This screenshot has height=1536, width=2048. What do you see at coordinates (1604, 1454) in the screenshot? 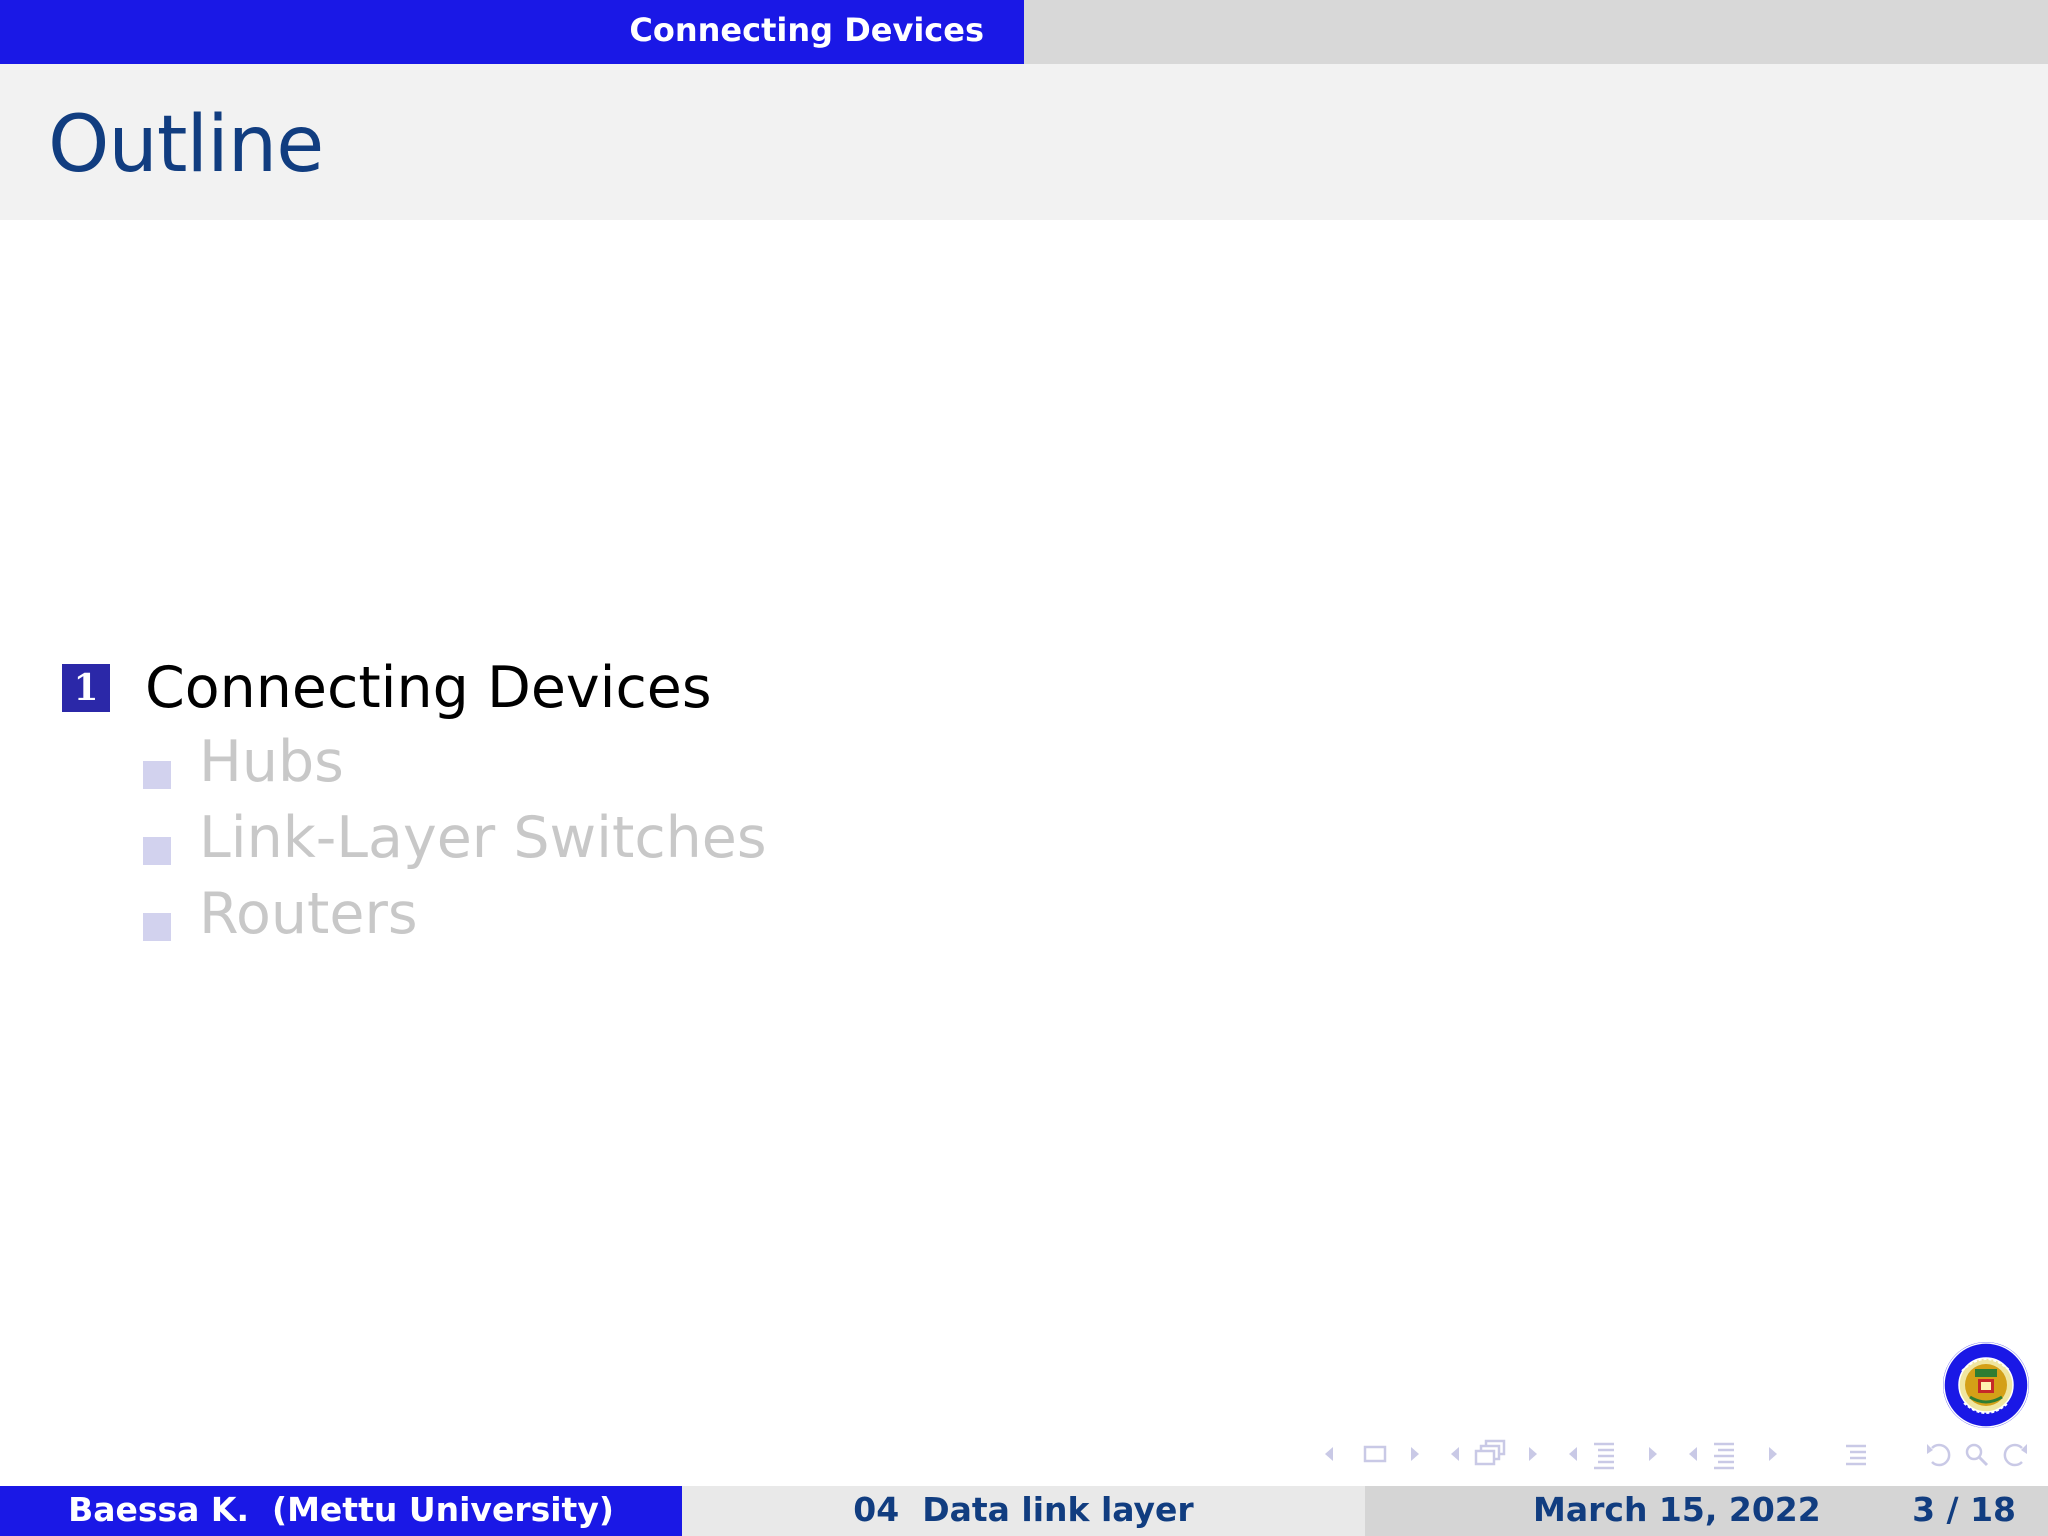
I see `section-icon` at bounding box center [1604, 1454].